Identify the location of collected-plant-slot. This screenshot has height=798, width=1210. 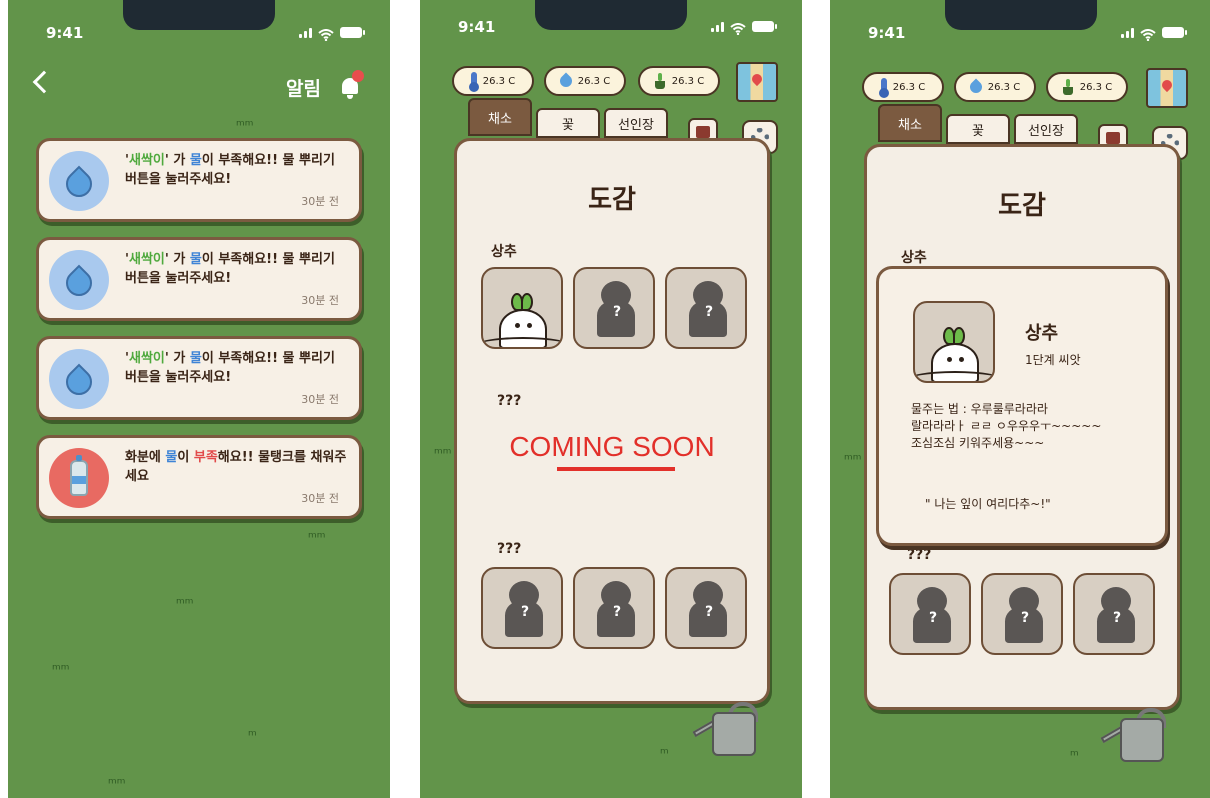
(522, 308).